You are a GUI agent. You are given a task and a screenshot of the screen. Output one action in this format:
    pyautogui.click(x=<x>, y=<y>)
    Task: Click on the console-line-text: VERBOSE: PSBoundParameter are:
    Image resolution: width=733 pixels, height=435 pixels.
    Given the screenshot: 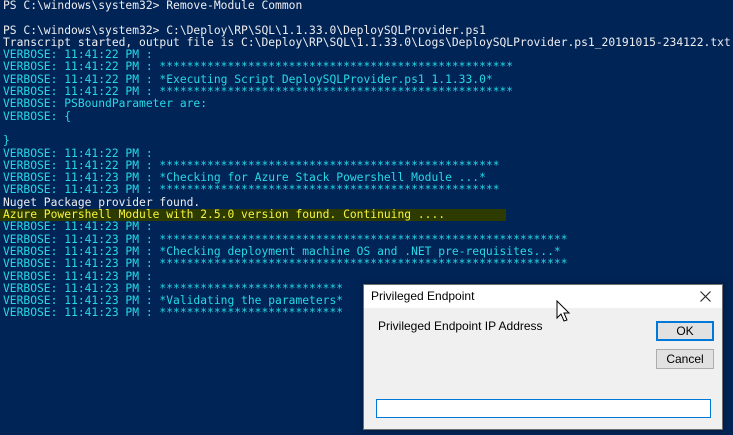 What is the action you would take?
    pyautogui.click(x=105, y=104)
    